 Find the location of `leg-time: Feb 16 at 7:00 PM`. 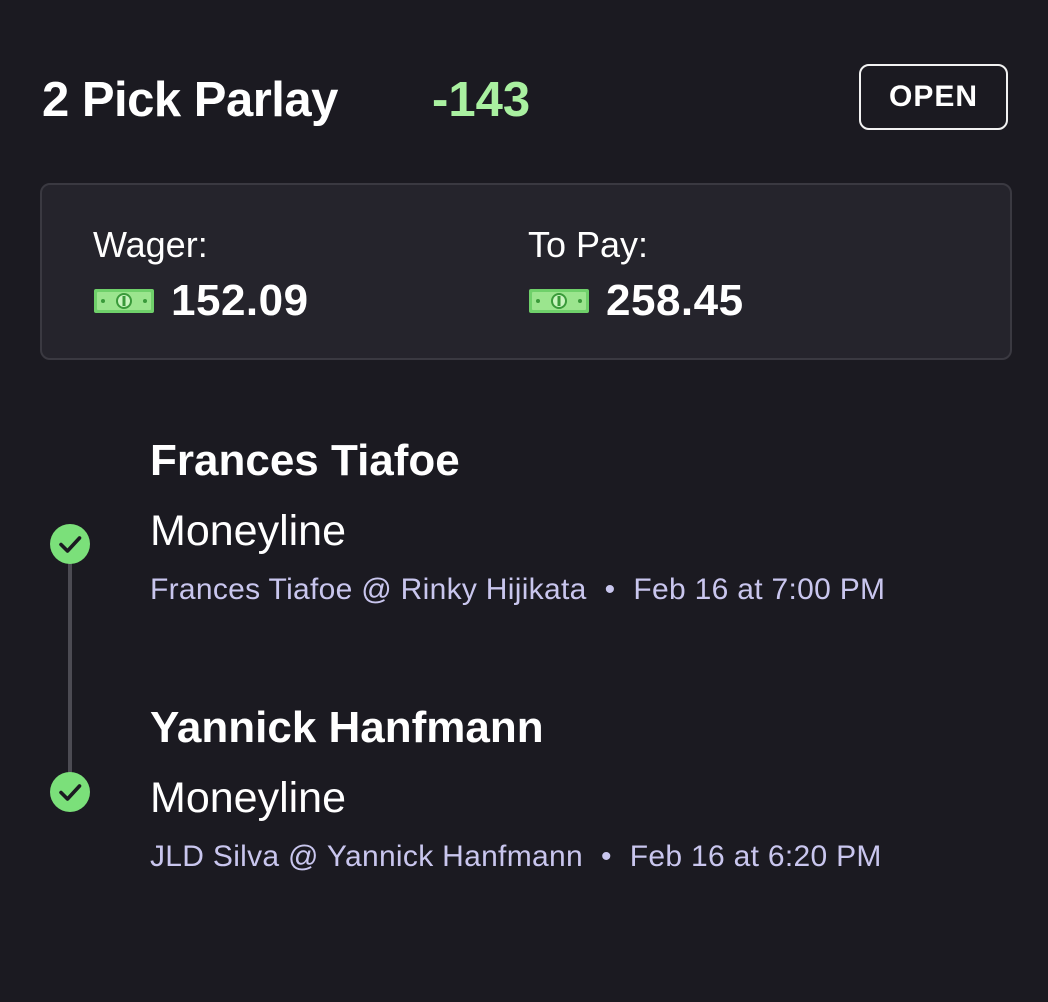

leg-time: Feb 16 at 7:00 PM is located at coordinates (759, 589).